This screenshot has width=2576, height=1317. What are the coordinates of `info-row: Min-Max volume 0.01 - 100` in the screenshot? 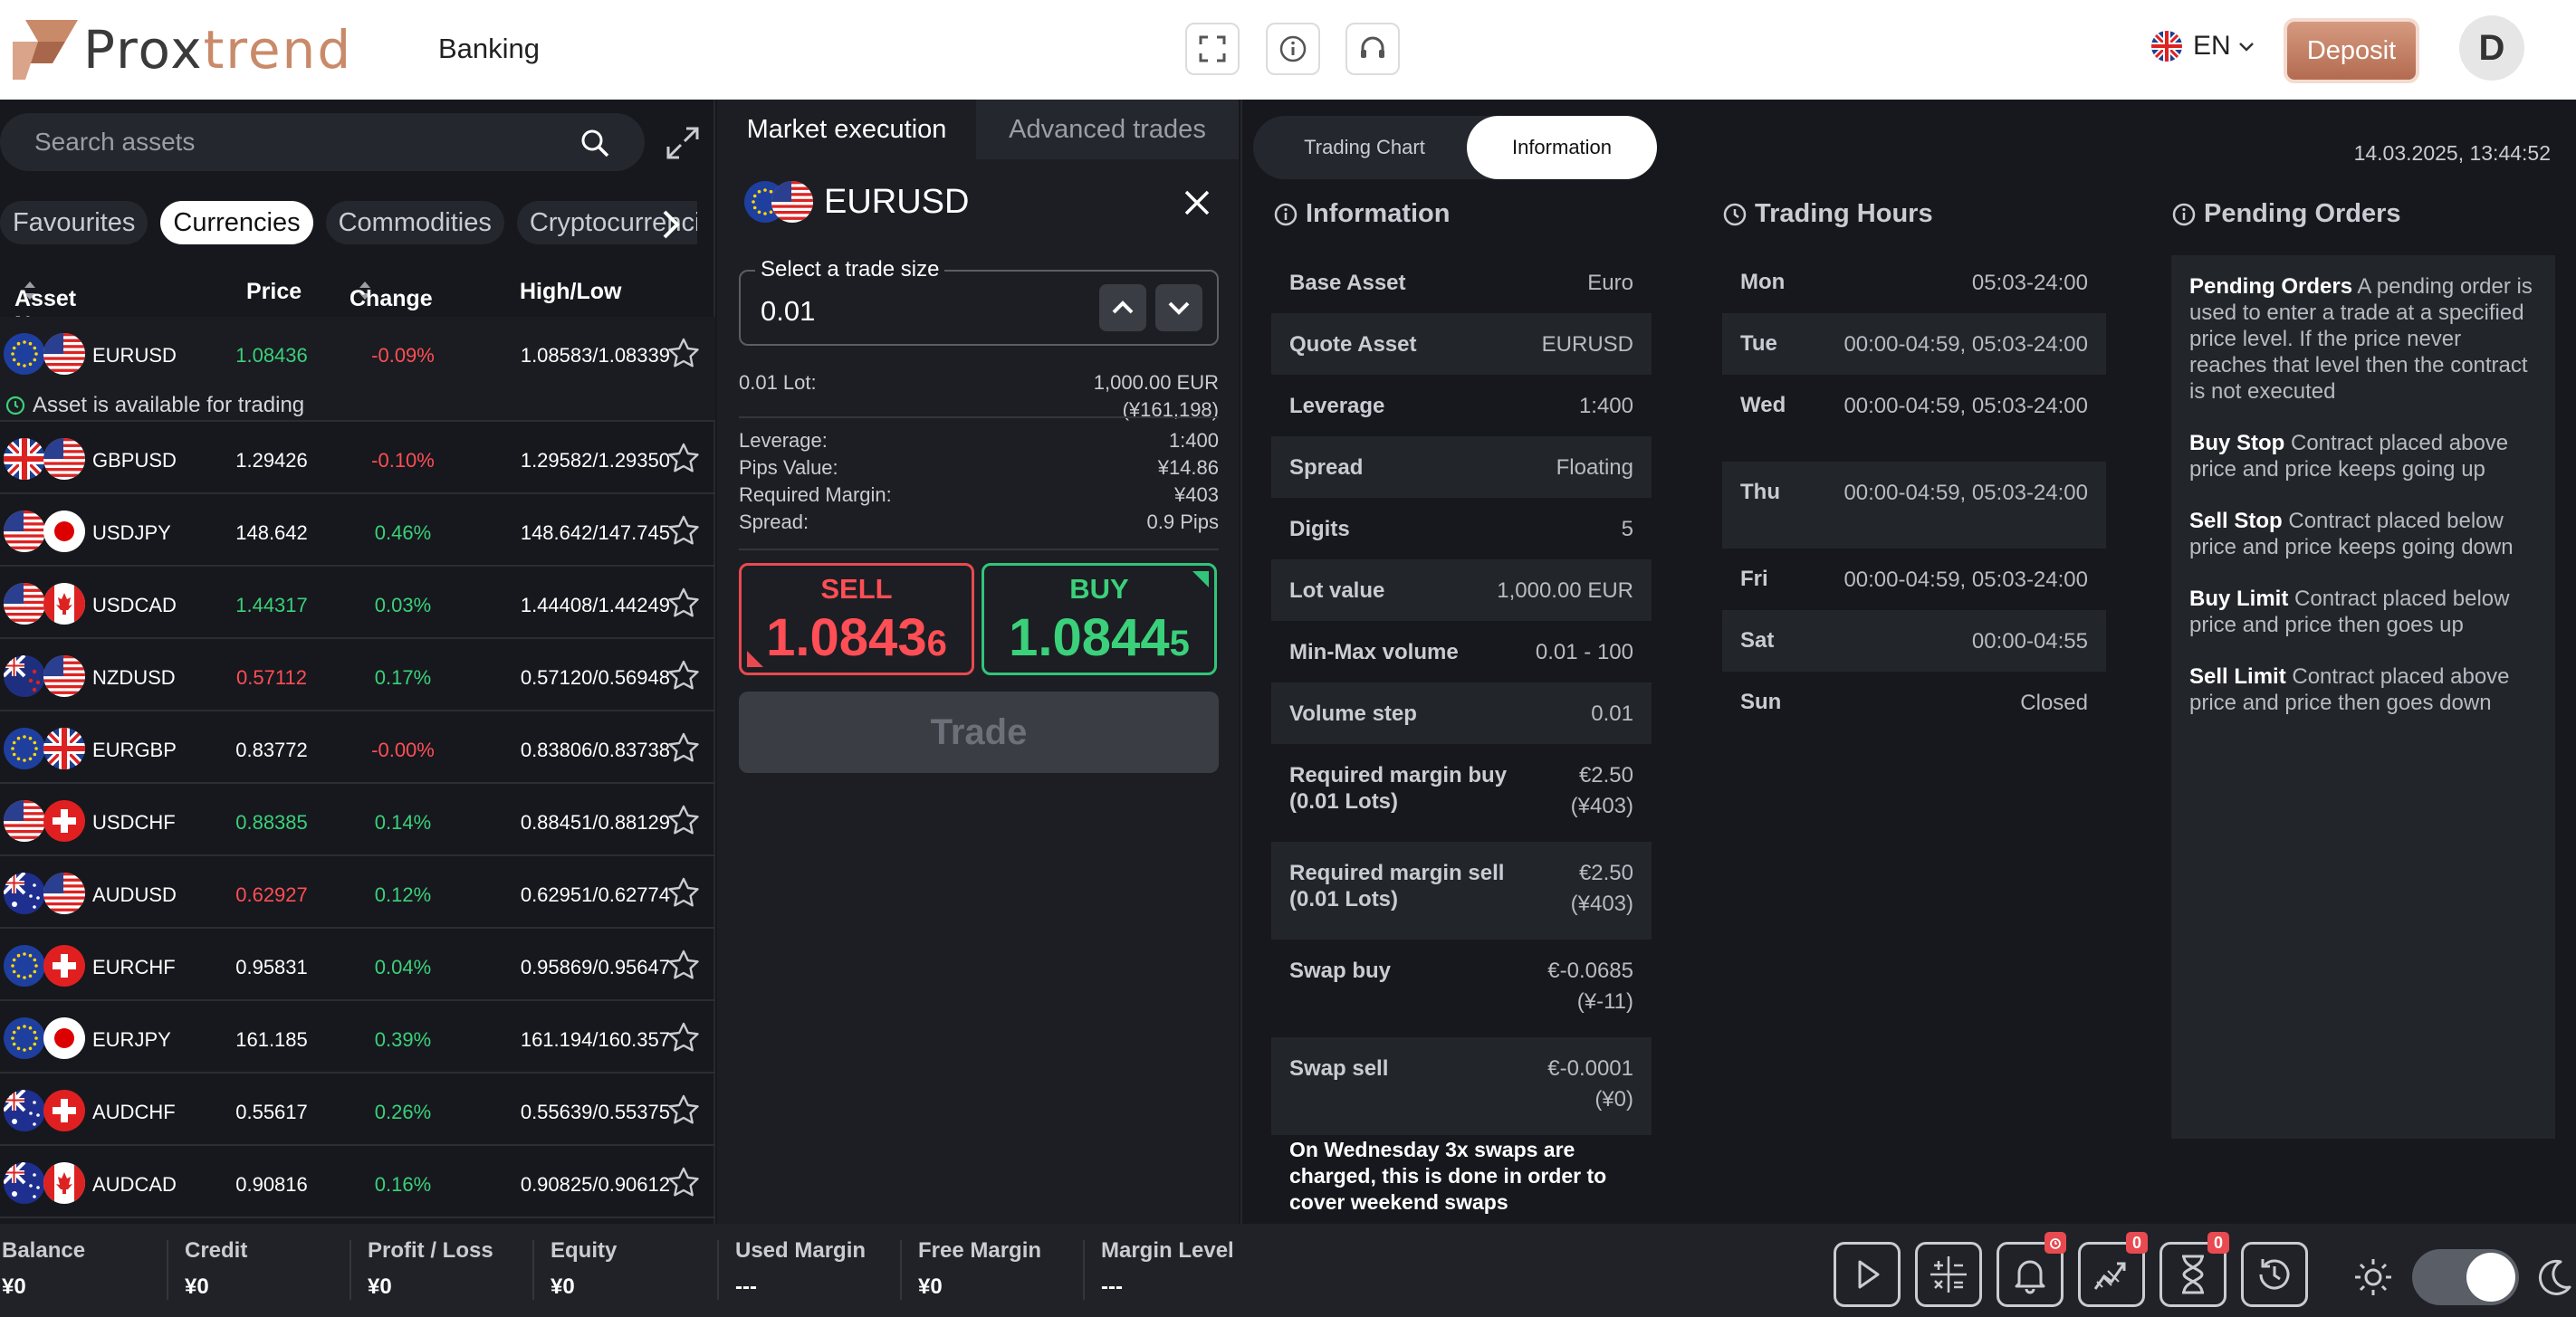 It's located at (1461, 651).